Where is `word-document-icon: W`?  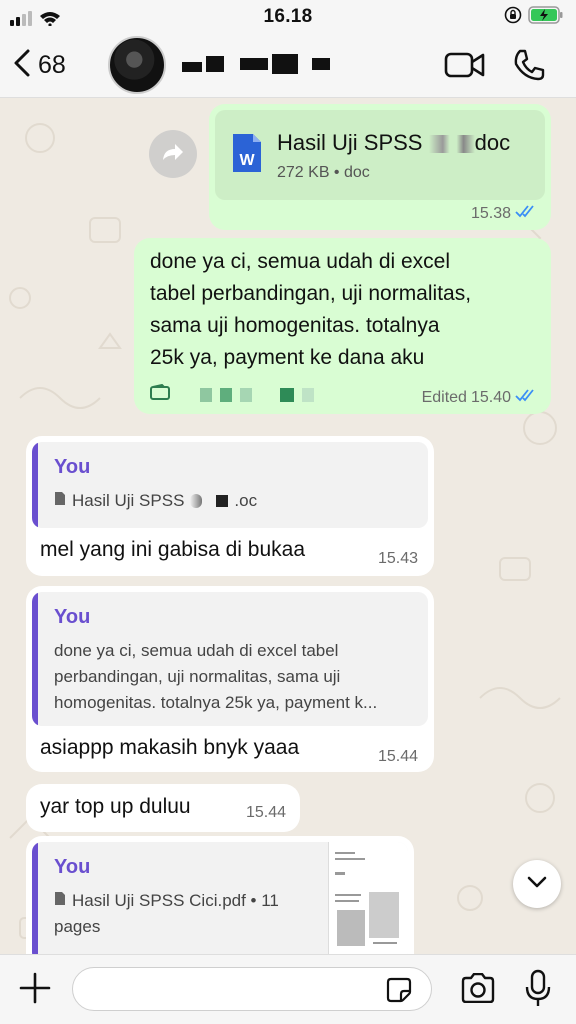
word-document-icon: W is located at coordinates (247, 155).